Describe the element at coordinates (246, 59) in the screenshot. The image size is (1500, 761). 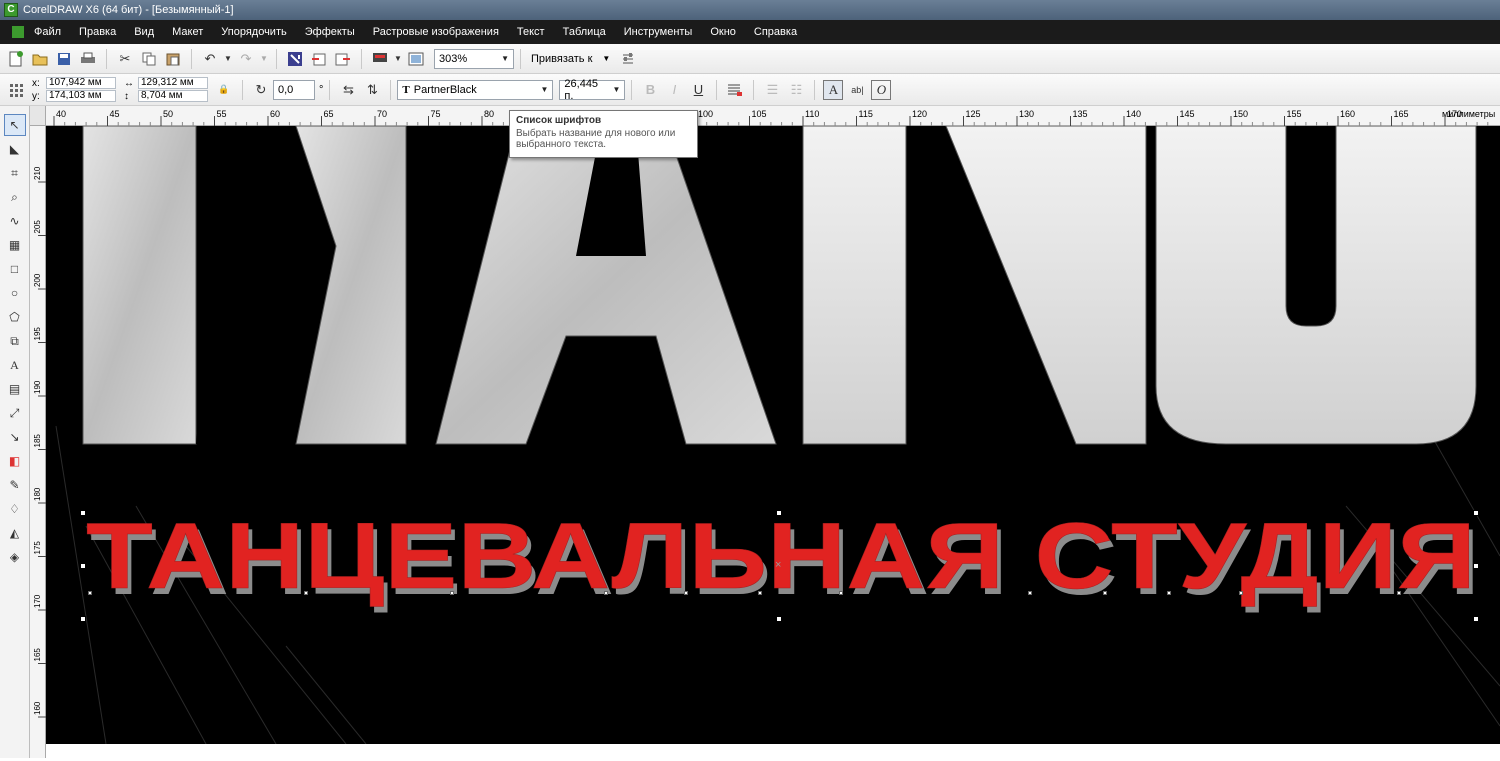
I see `redo-icon: ↷` at that location.